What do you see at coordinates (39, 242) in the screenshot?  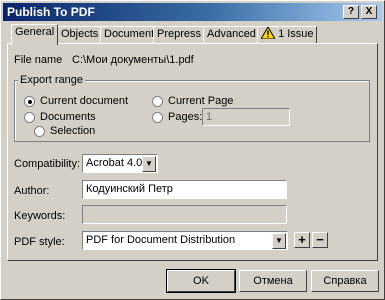 I see `pdf-style-label: PDF style:` at bounding box center [39, 242].